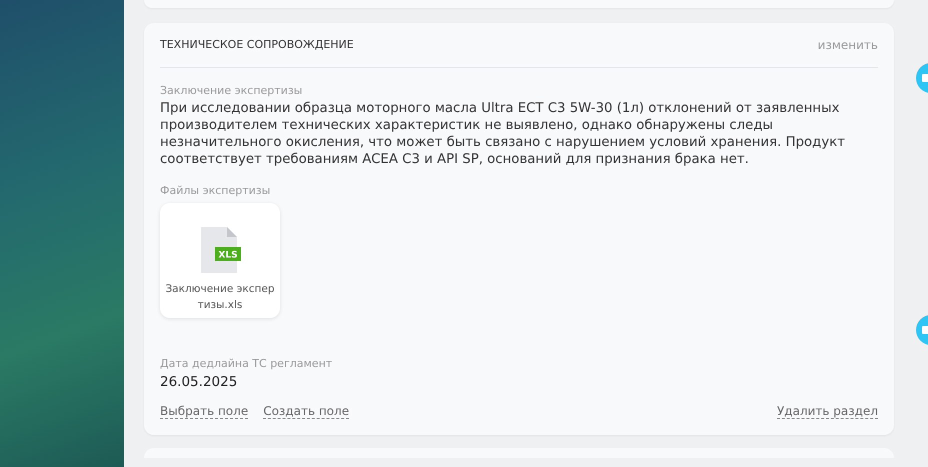 Image resolution: width=928 pixels, height=467 pixels. Describe the element at coordinates (216, 190) in the screenshot. I see `field-label: Файлы экспертизы` at that location.